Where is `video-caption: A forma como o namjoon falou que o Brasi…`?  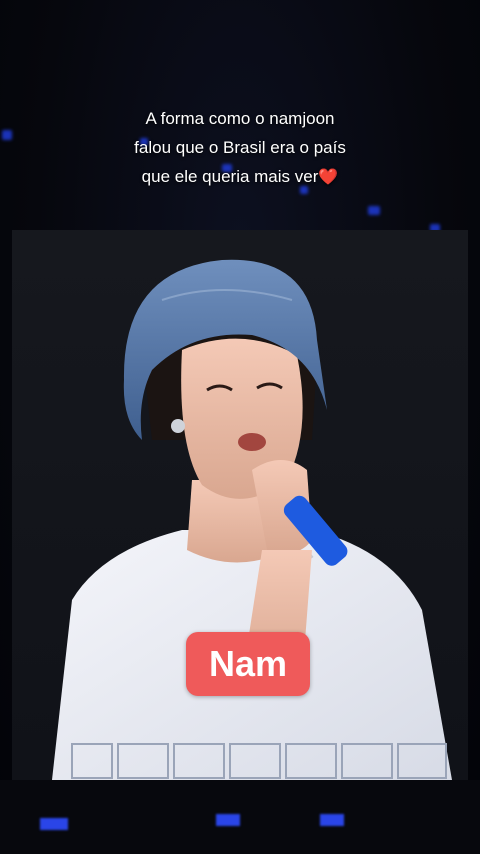
video-caption: A forma como o namjoon falou que o Brasi… is located at coordinates (240, 148).